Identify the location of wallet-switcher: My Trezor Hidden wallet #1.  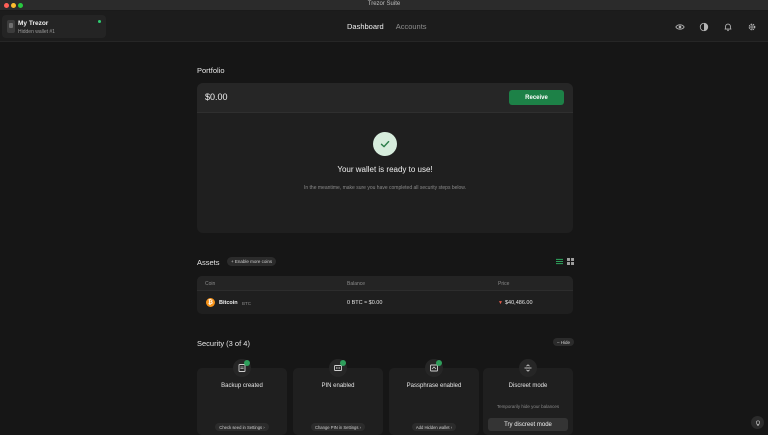
(54, 26).